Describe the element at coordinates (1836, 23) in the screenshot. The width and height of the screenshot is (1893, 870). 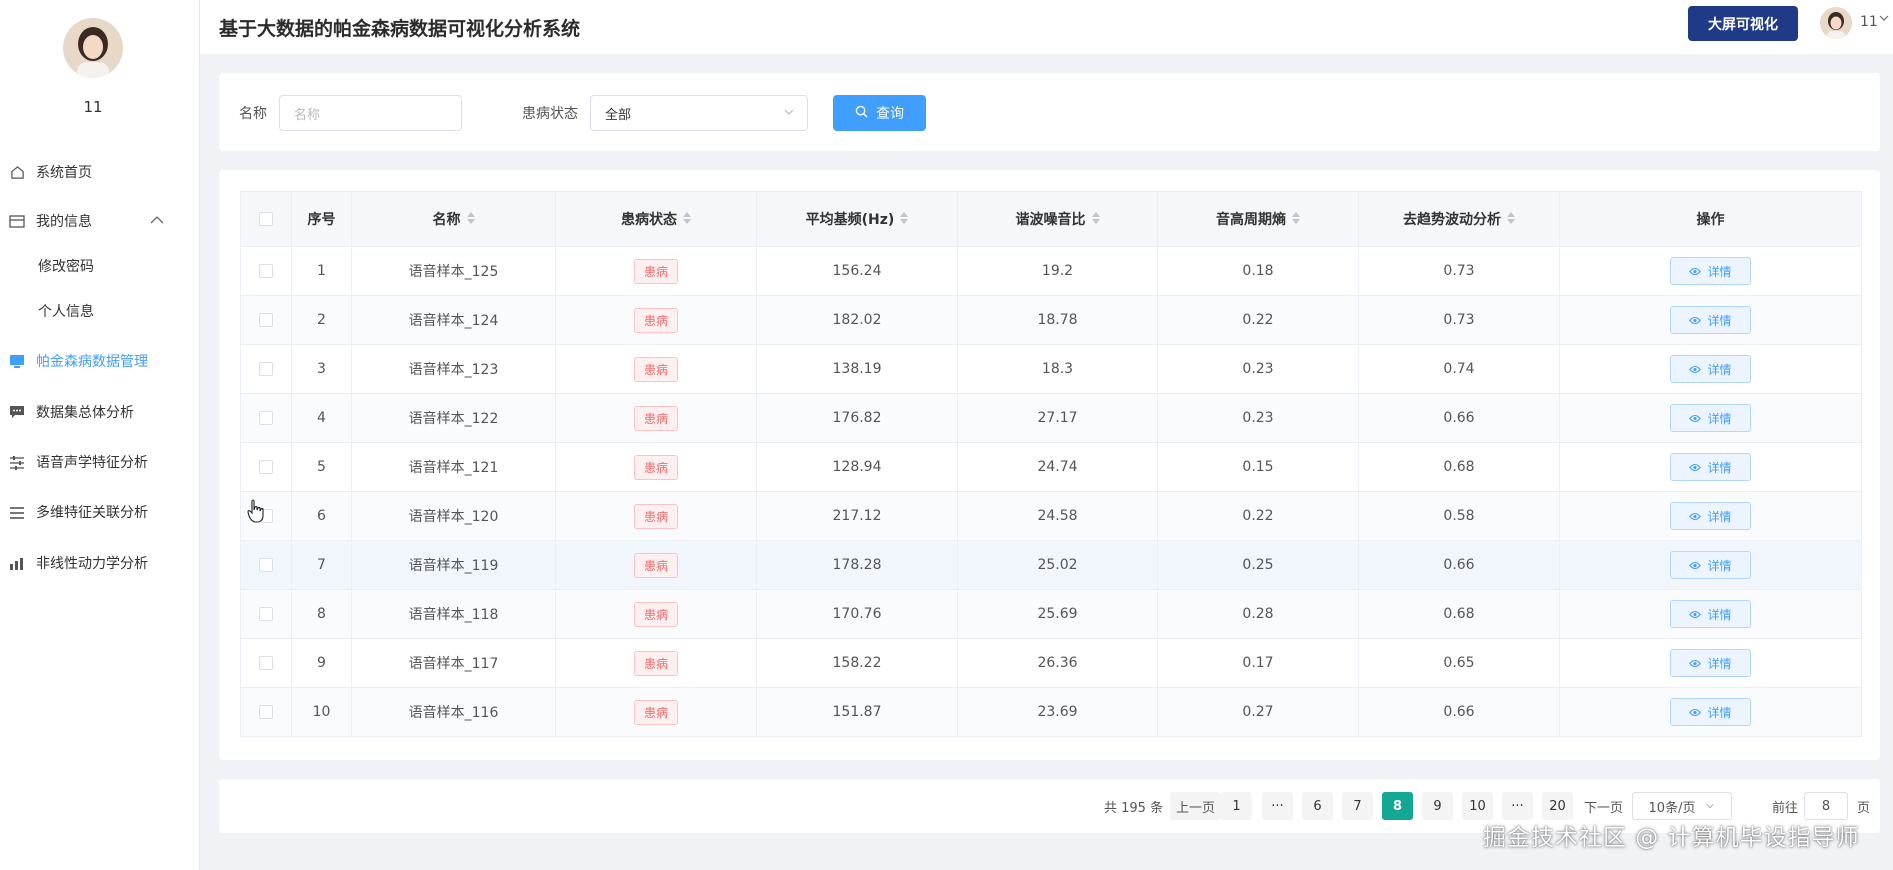
I see `header-avatar` at that location.